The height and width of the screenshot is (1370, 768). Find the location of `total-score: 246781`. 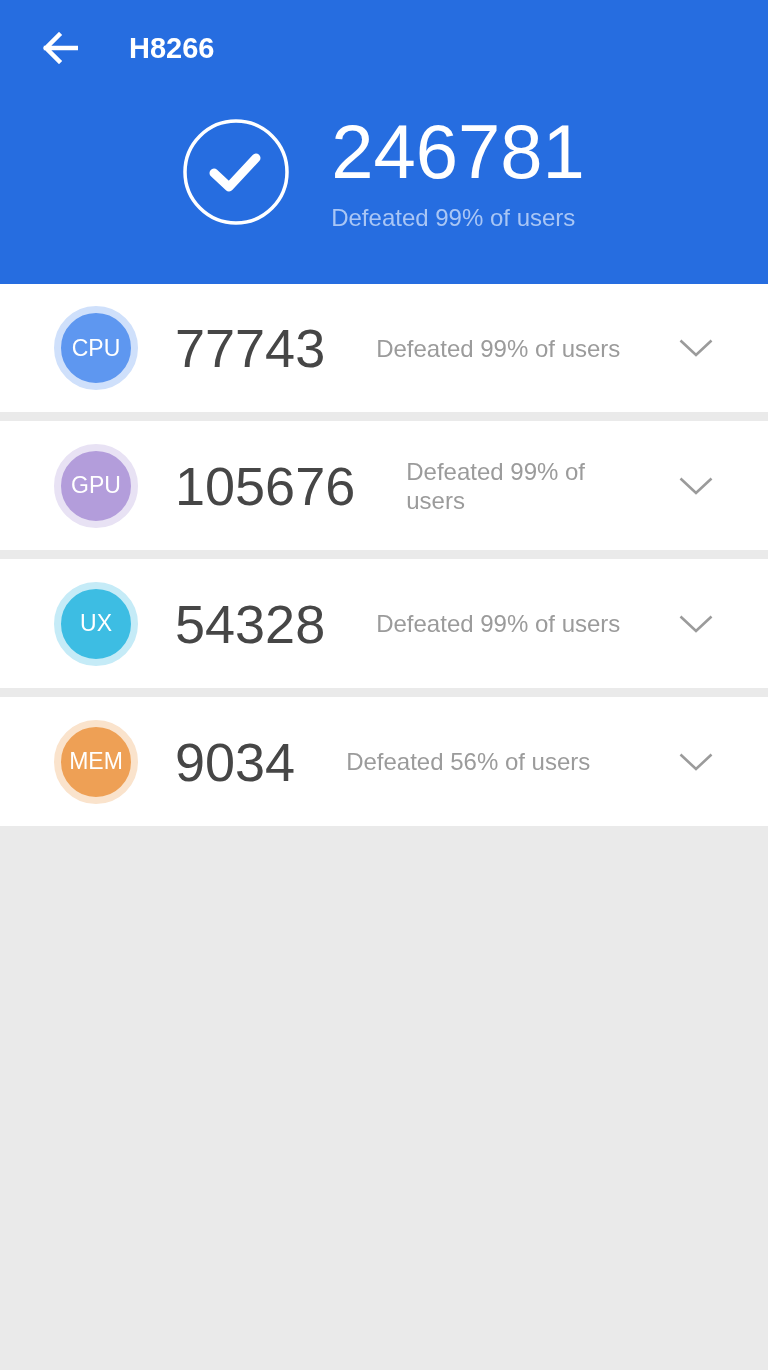

total-score: 246781 is located at coordinates (458, 152).